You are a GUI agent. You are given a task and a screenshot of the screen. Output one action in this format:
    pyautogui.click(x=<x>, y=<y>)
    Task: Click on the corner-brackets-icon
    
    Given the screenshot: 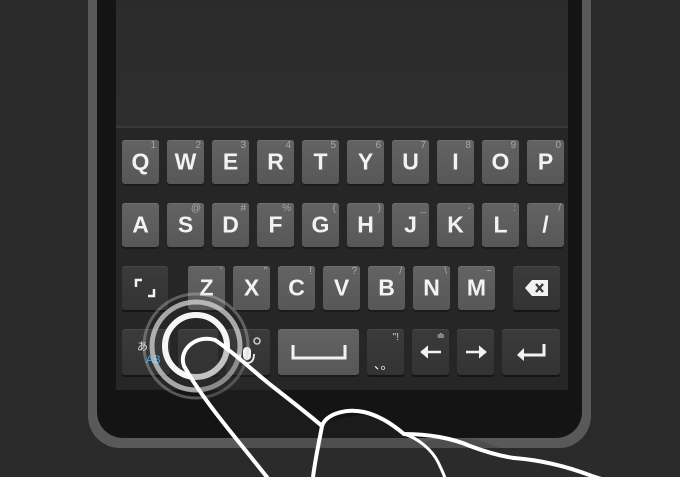 What is the action you would take?
    pyautogui.click(x=145, y=288)
    